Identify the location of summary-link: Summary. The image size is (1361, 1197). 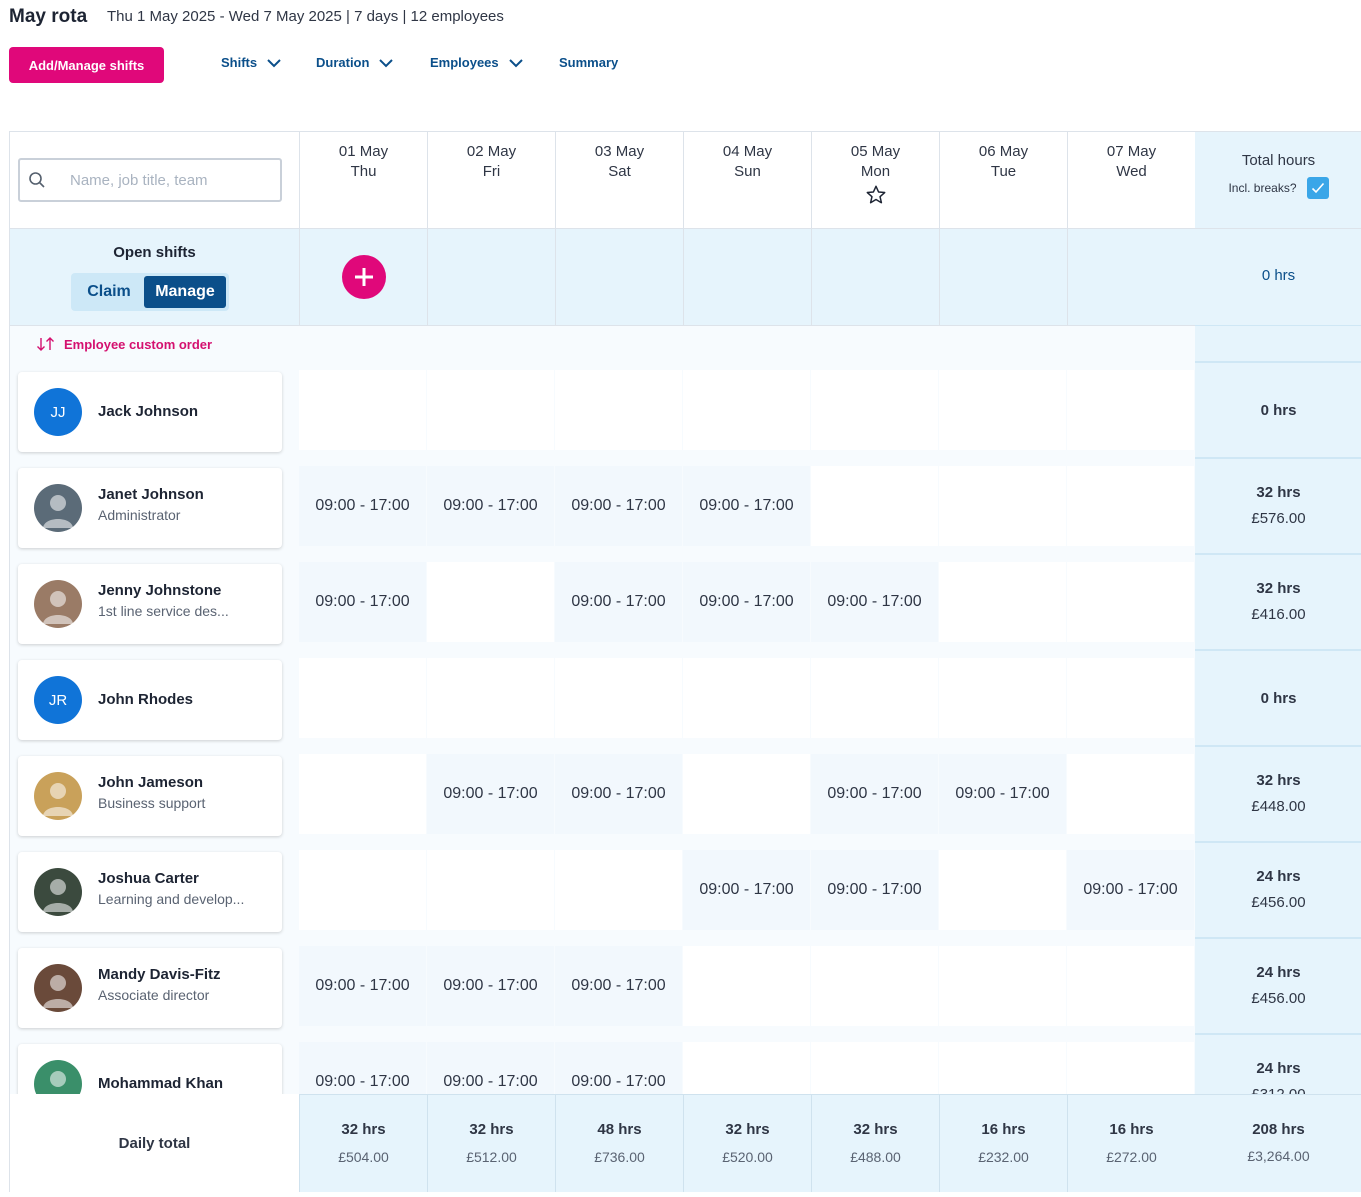
(588, 62).